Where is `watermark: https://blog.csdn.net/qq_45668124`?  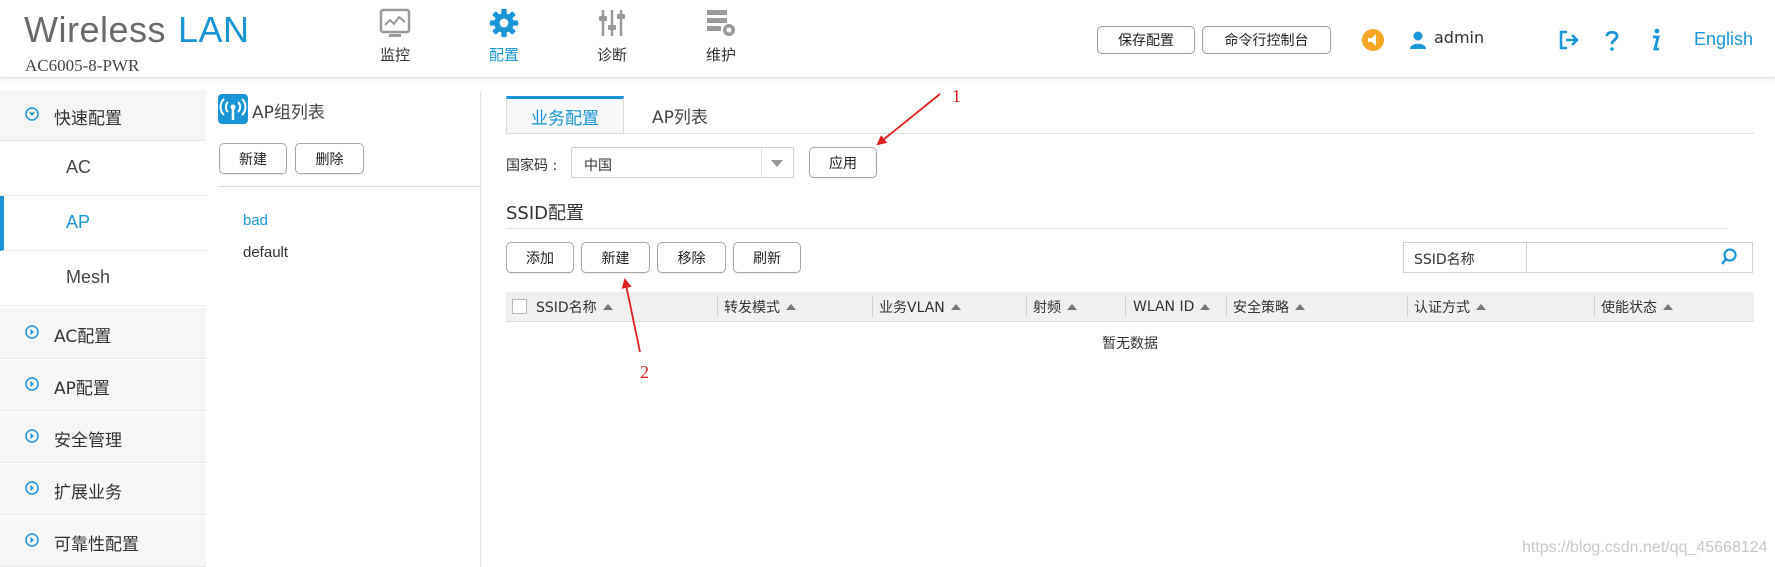 watermark: https://blog.csdn.net/qq_45668124 is located at coordinates (1645, 547).